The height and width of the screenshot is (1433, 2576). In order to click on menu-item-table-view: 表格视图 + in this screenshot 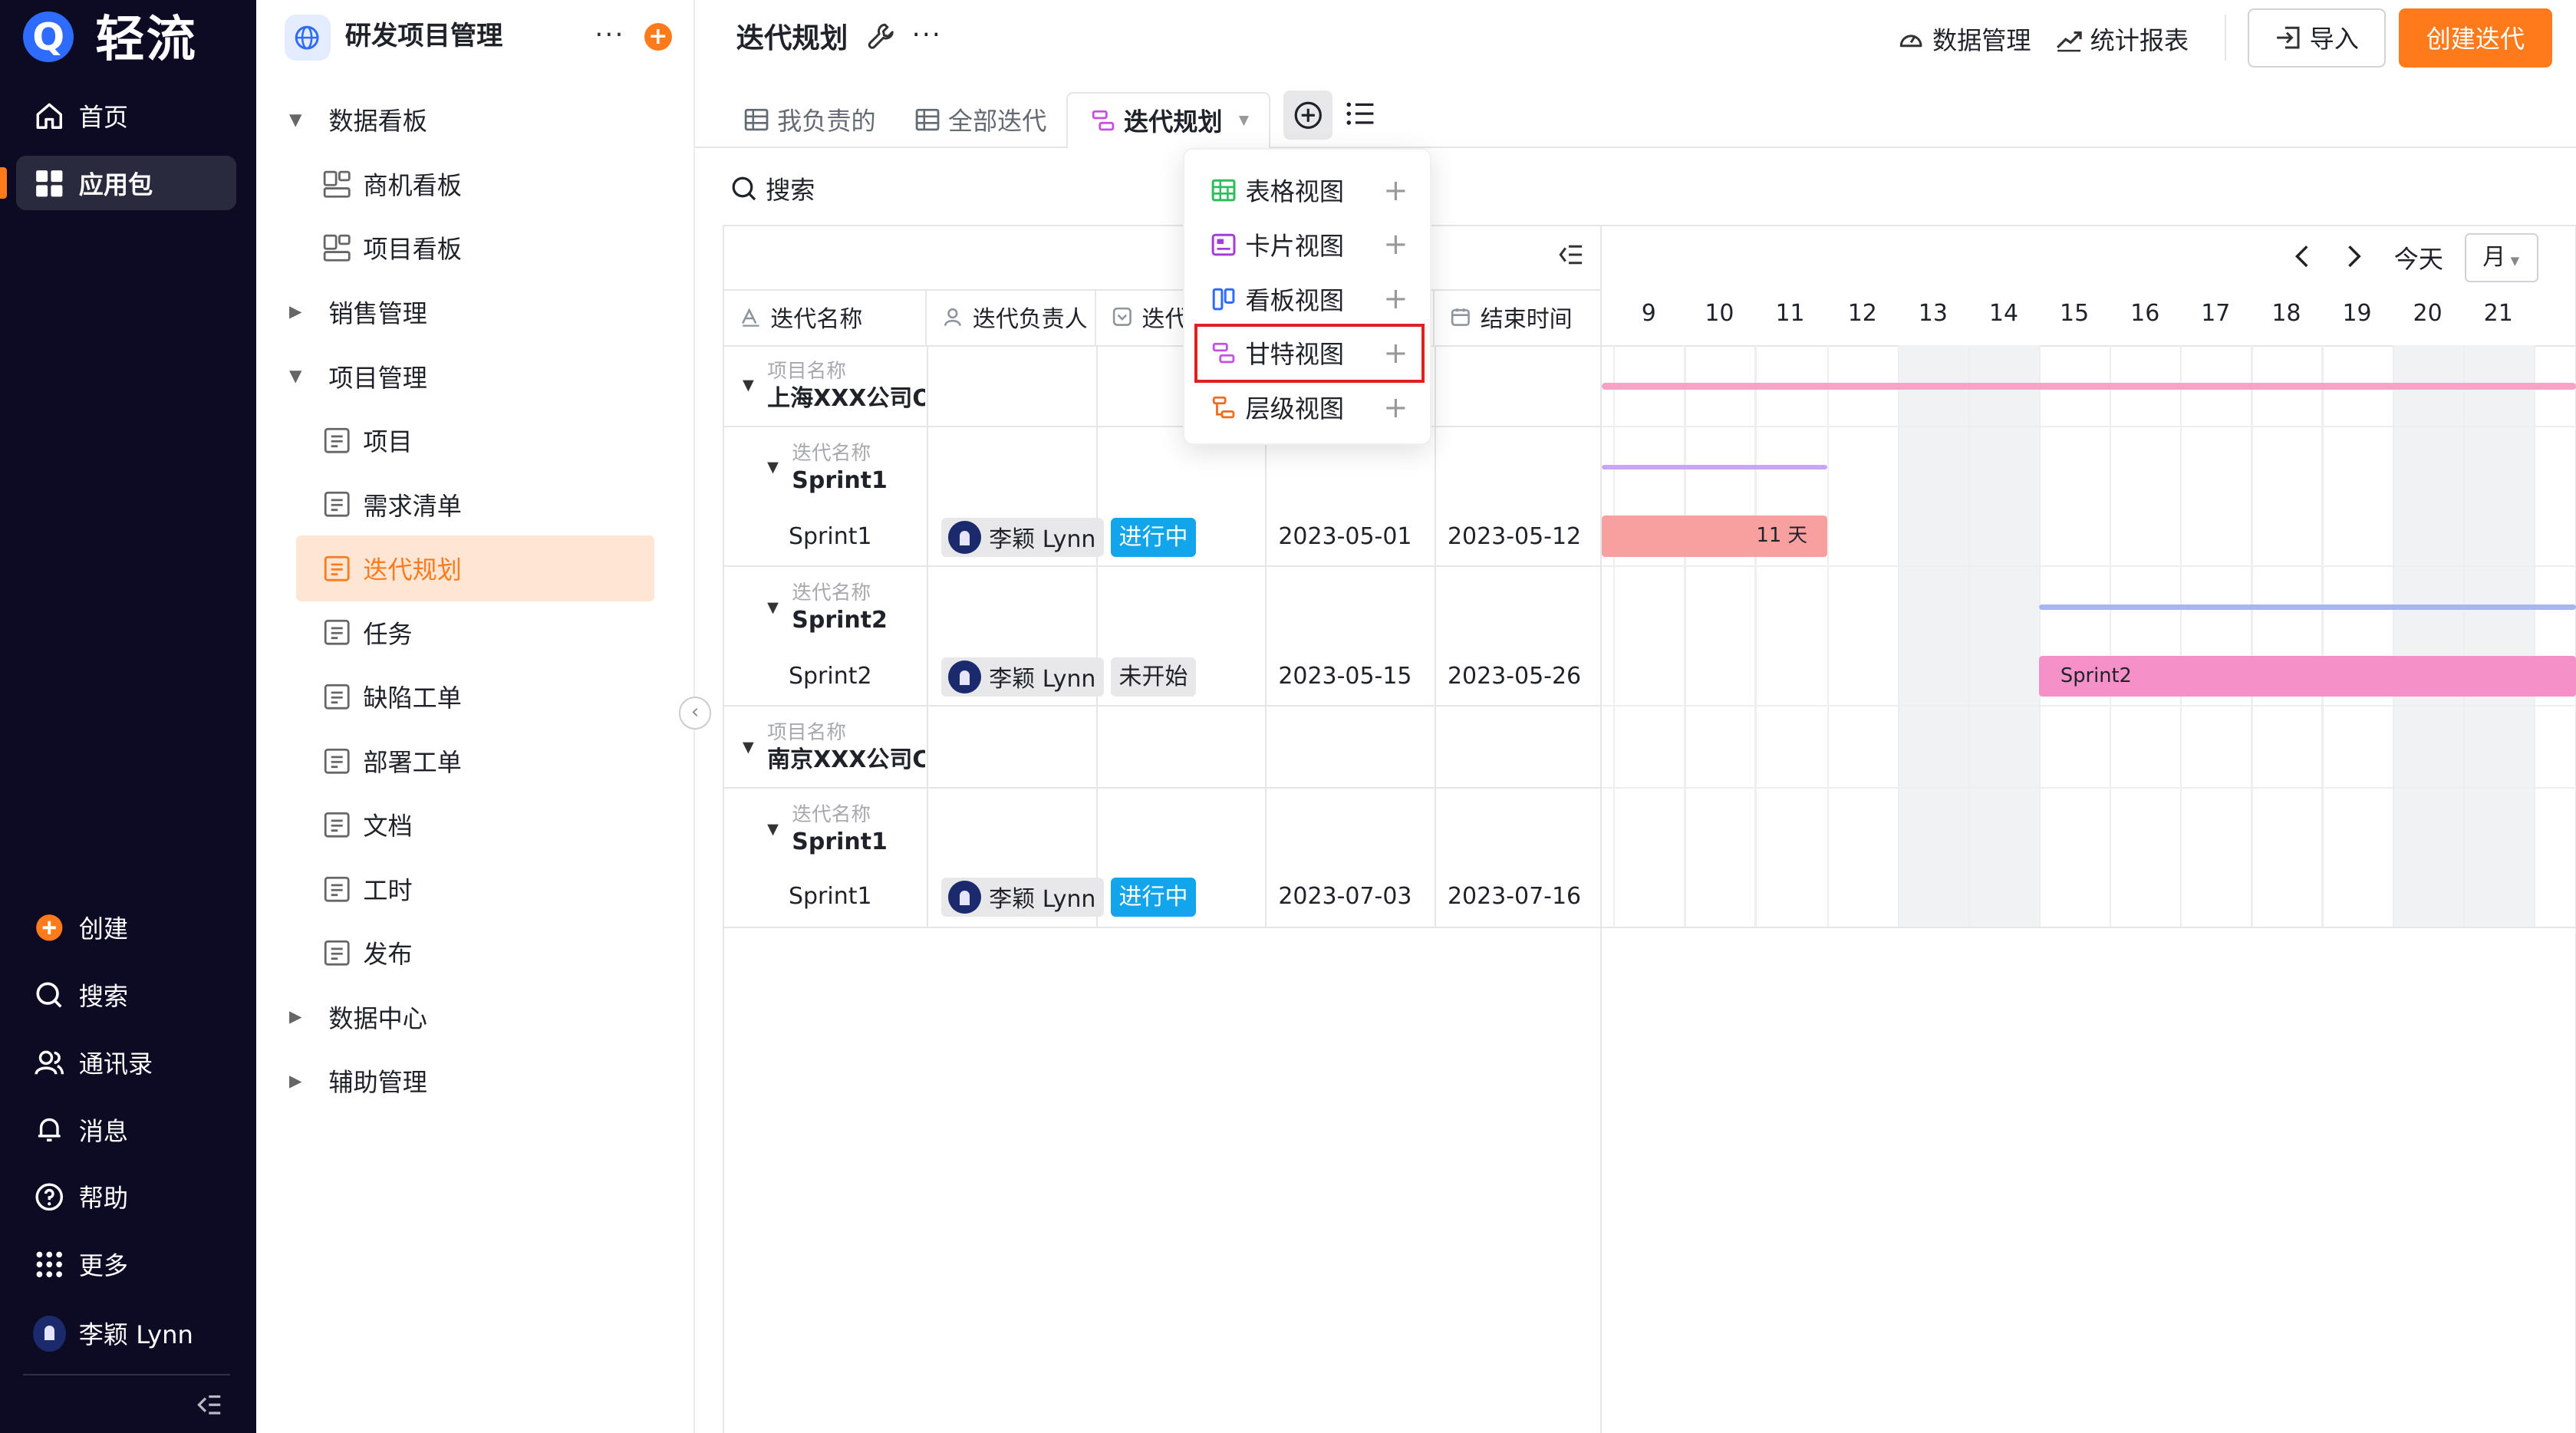, I will do `click(1309, 190)`.